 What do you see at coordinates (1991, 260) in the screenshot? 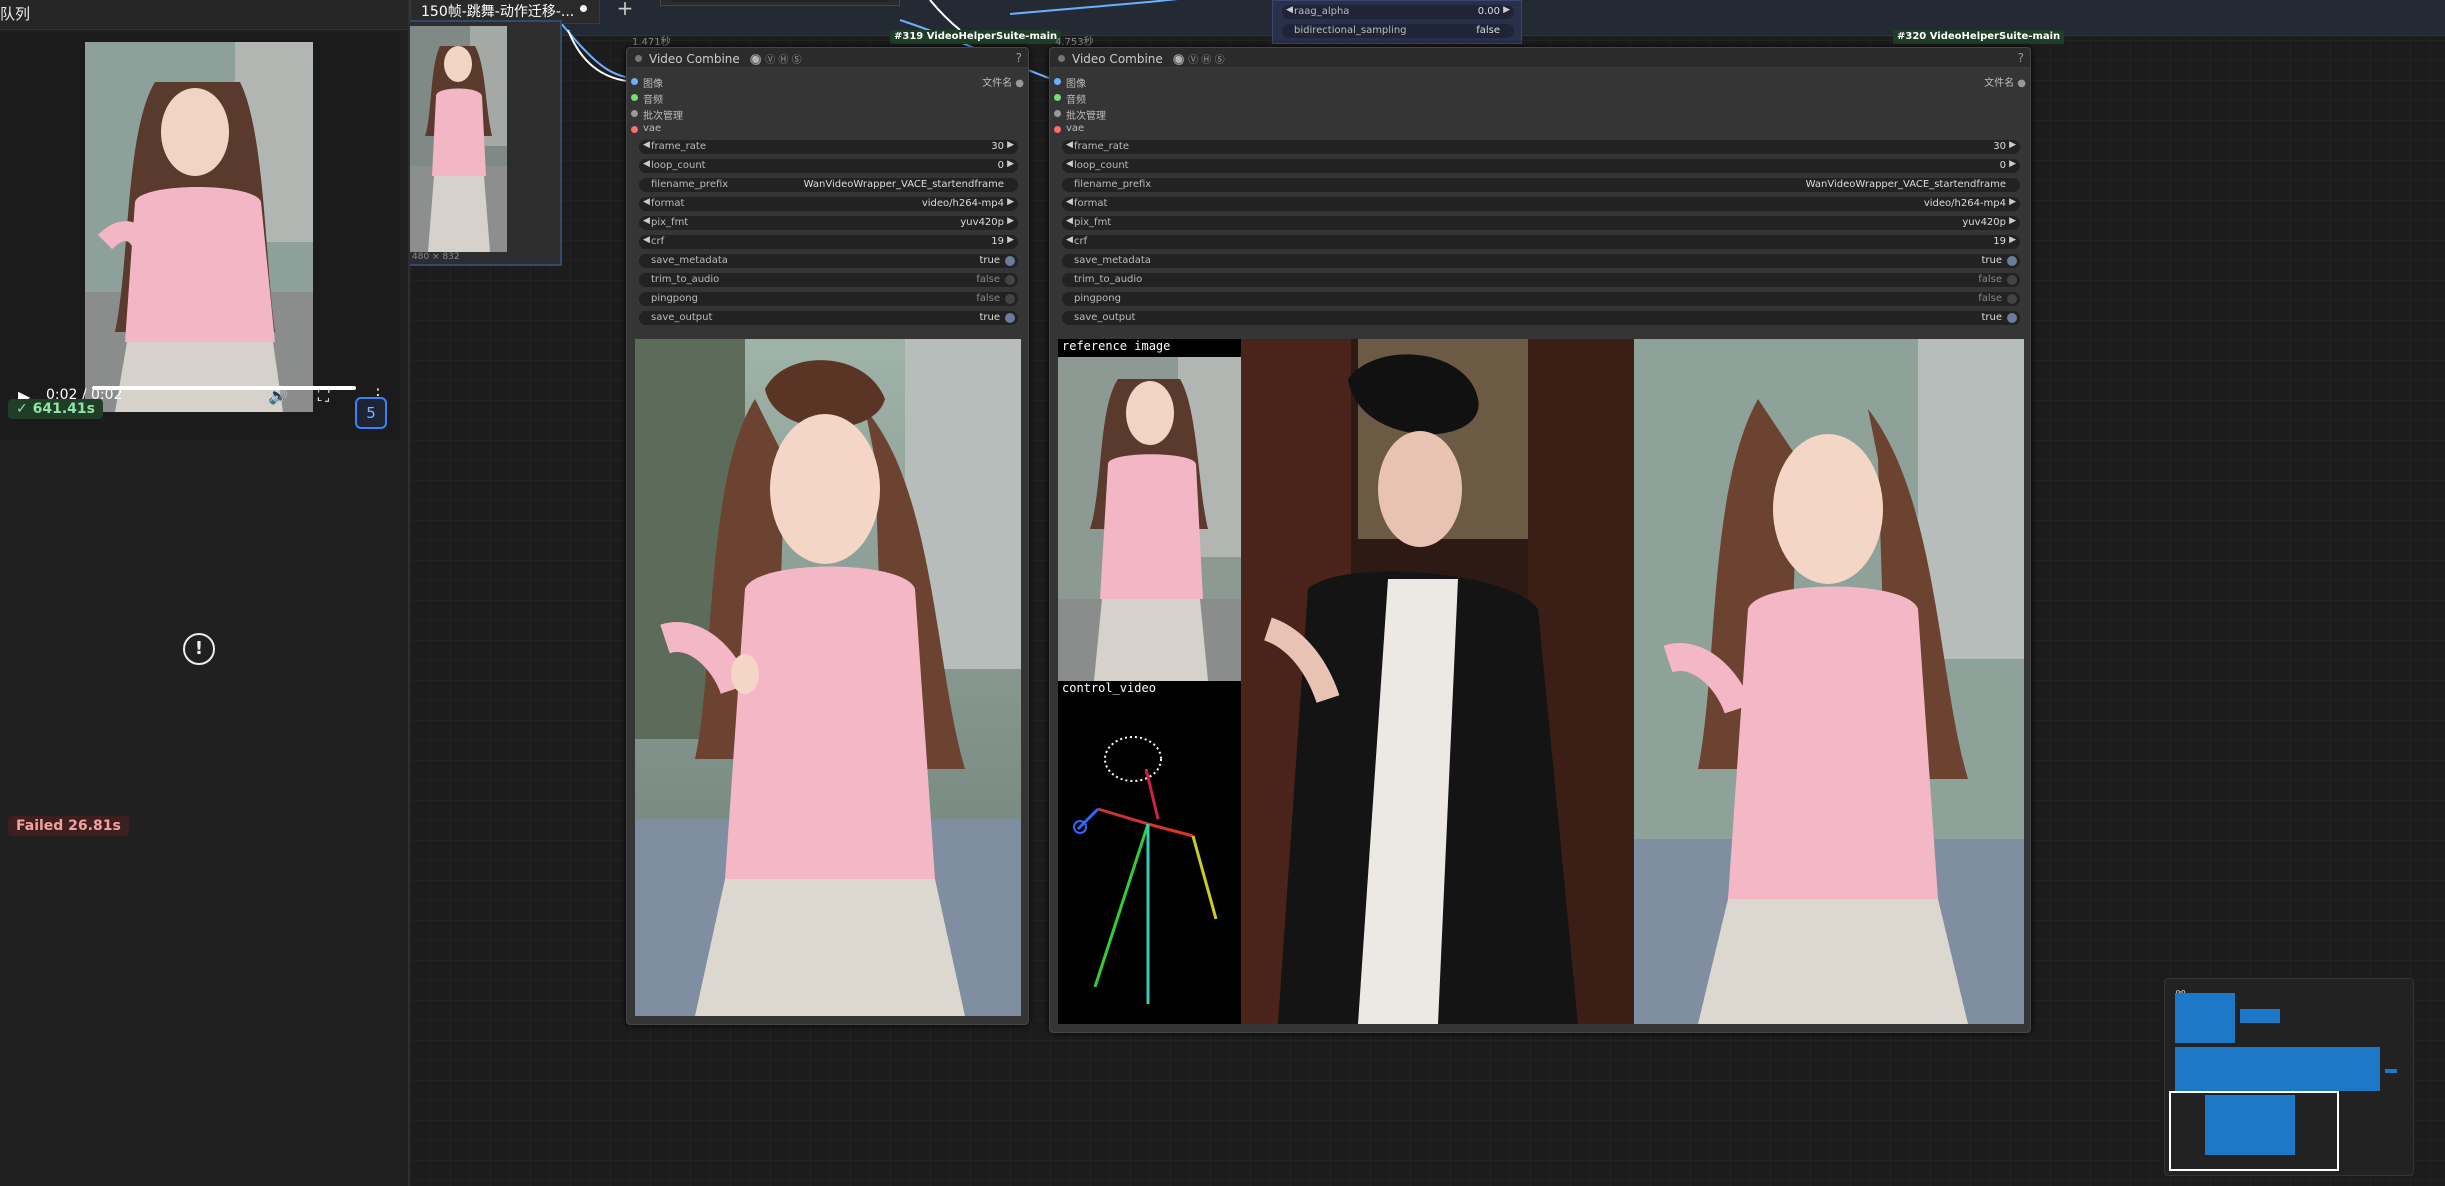
I see `widget-value: true` at bounding box center [1991, 260].